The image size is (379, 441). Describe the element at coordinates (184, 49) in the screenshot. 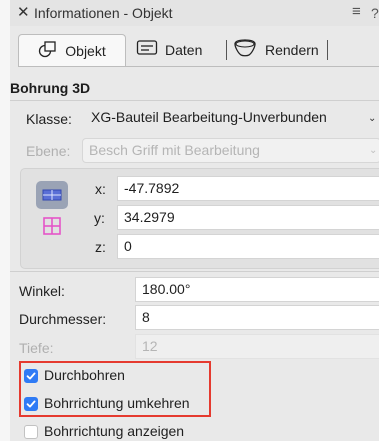

I see `tab-daten-label: Daten` at that location.